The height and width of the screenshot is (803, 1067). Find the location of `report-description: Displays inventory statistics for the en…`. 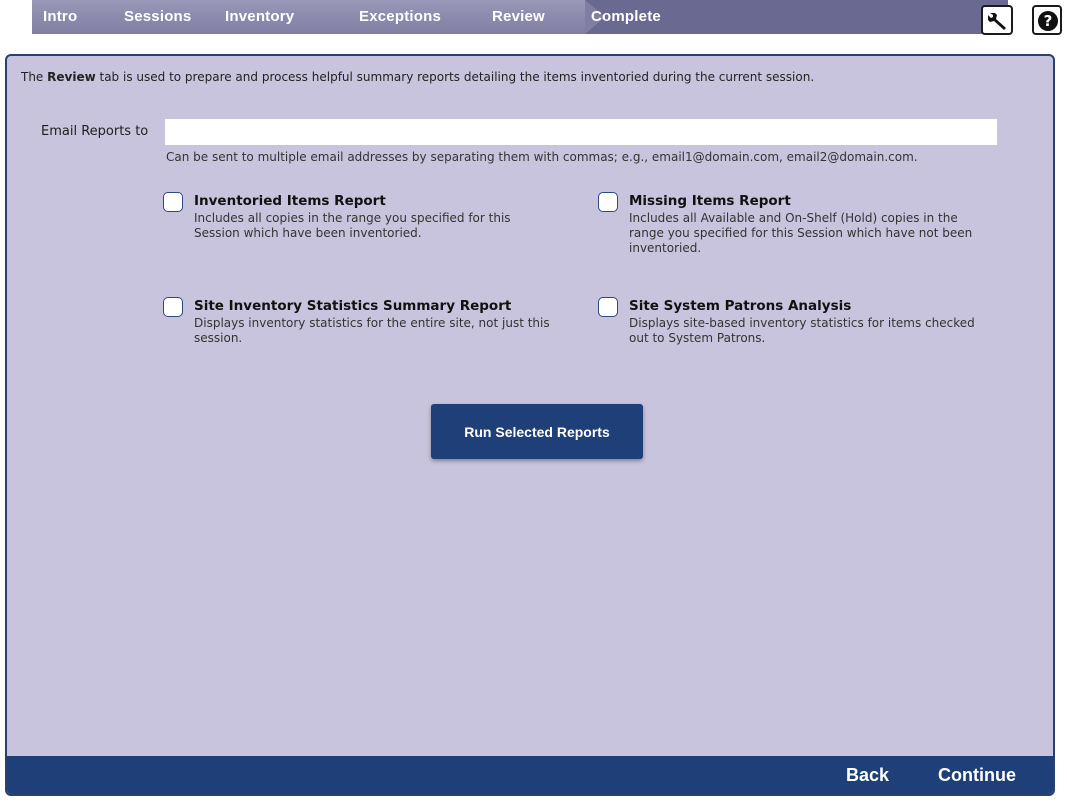

report-description: Displays inventory statistics for the en… is located at coordinates (372, 330).